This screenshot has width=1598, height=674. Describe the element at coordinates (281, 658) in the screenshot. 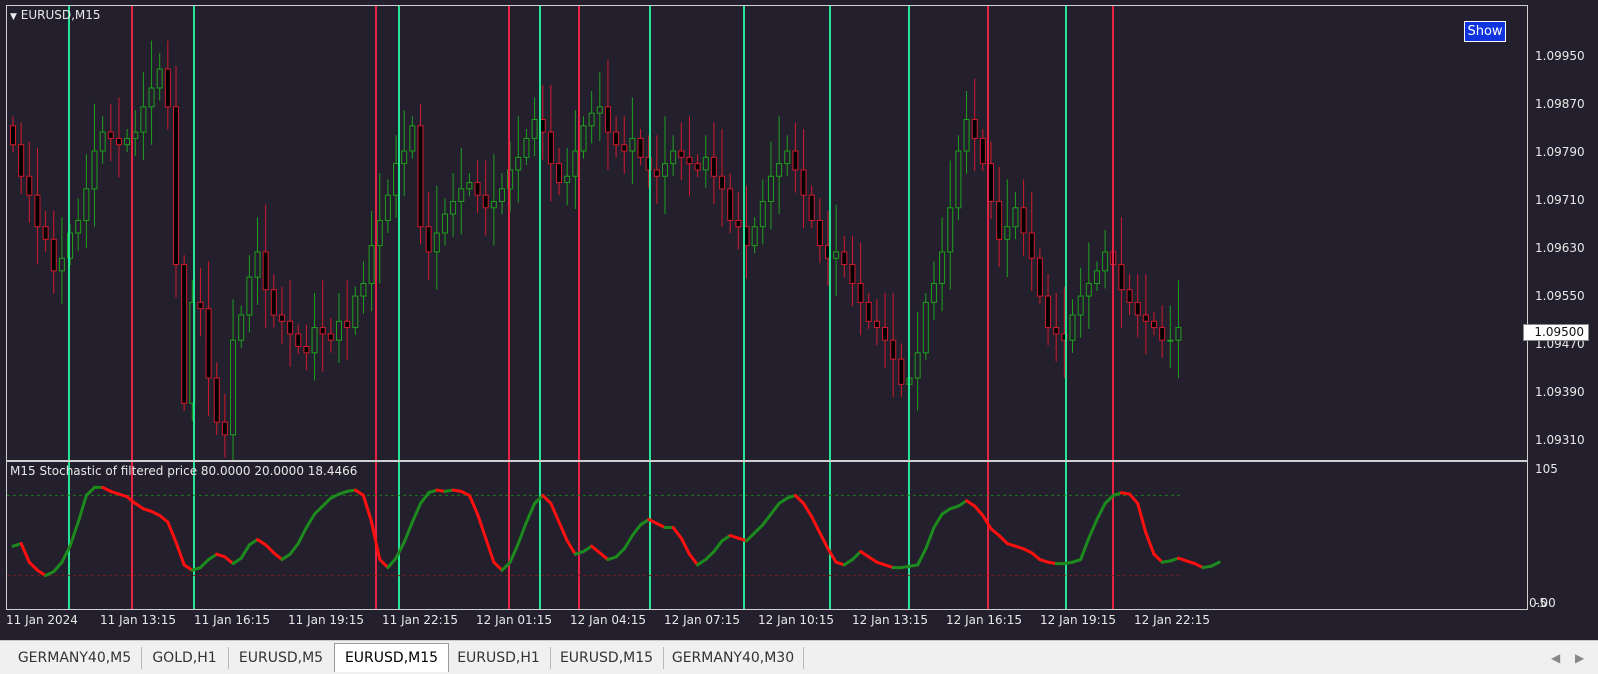

I see `chart-tab: EURUSD,M5` at that location.